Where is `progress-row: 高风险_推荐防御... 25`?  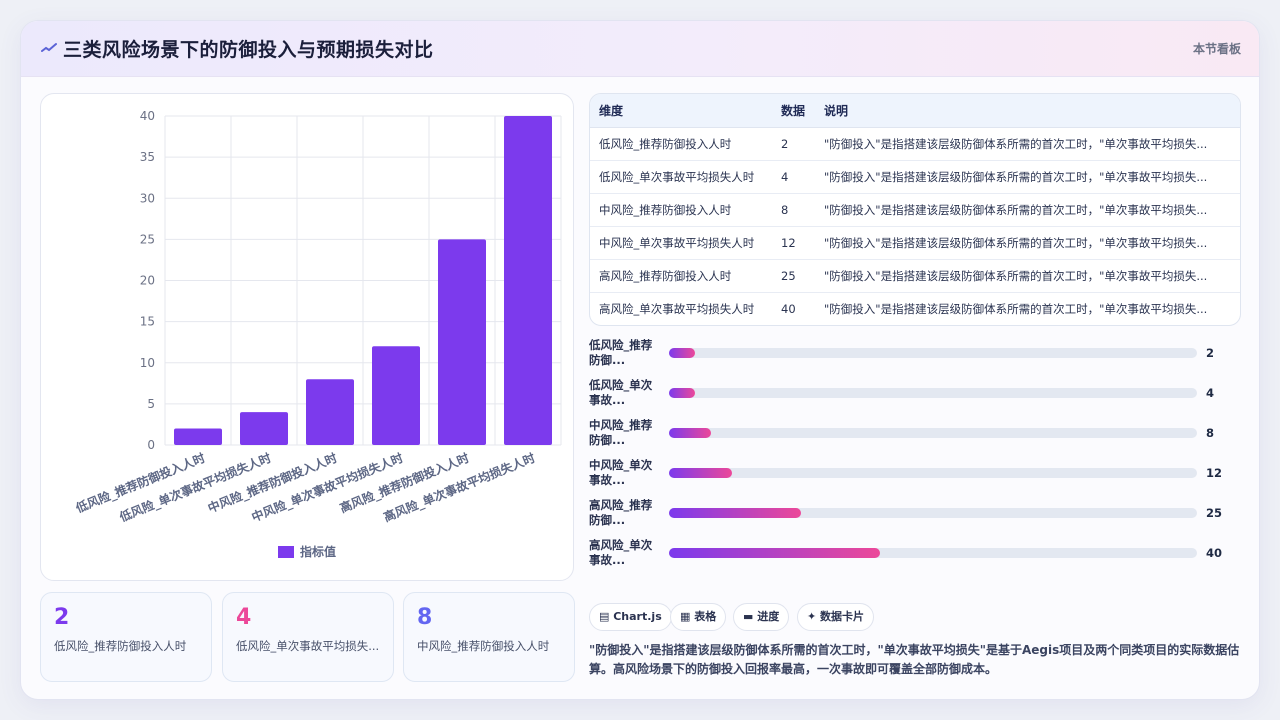 progress-row: 高风险_推荐防御... 25 is located at coordinates (919, 514).